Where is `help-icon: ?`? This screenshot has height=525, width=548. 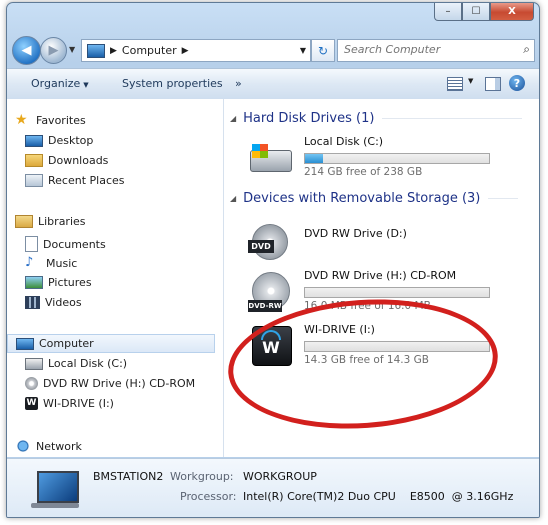 help-icon: ? is located at coordinates (517, 83).